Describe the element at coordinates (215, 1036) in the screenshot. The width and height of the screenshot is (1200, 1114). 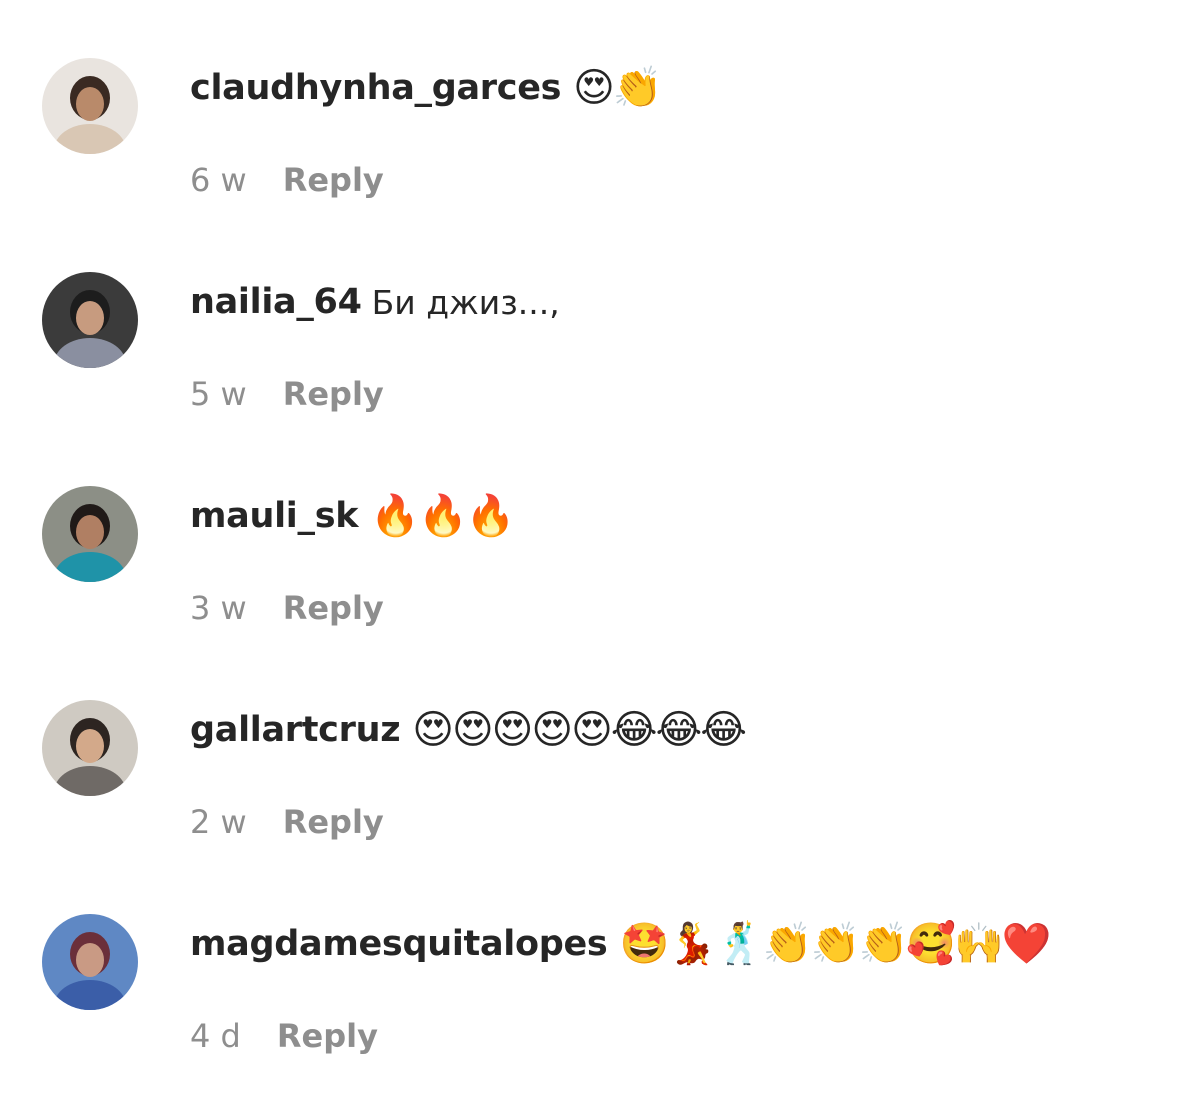
I see `comment-timestamp: 4 d` at that location.